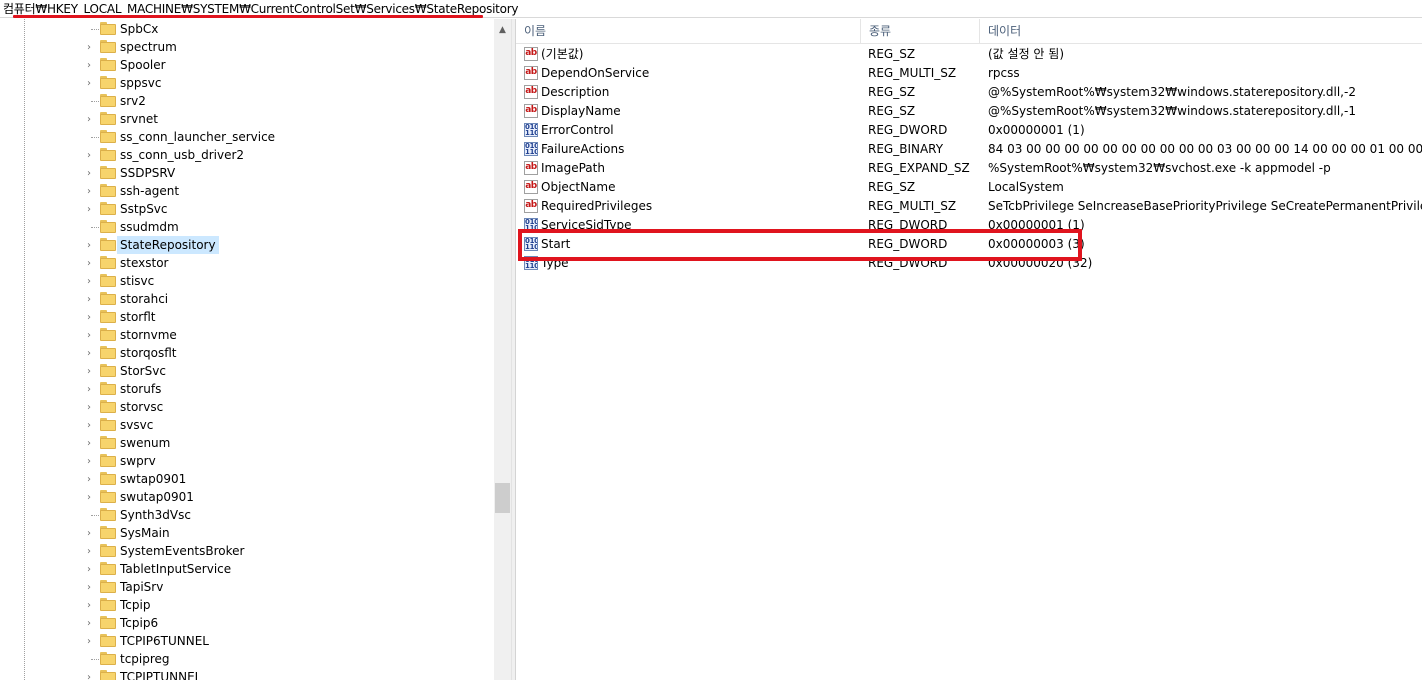  I want to click on tree-item: › swenum, so click(247, 443).